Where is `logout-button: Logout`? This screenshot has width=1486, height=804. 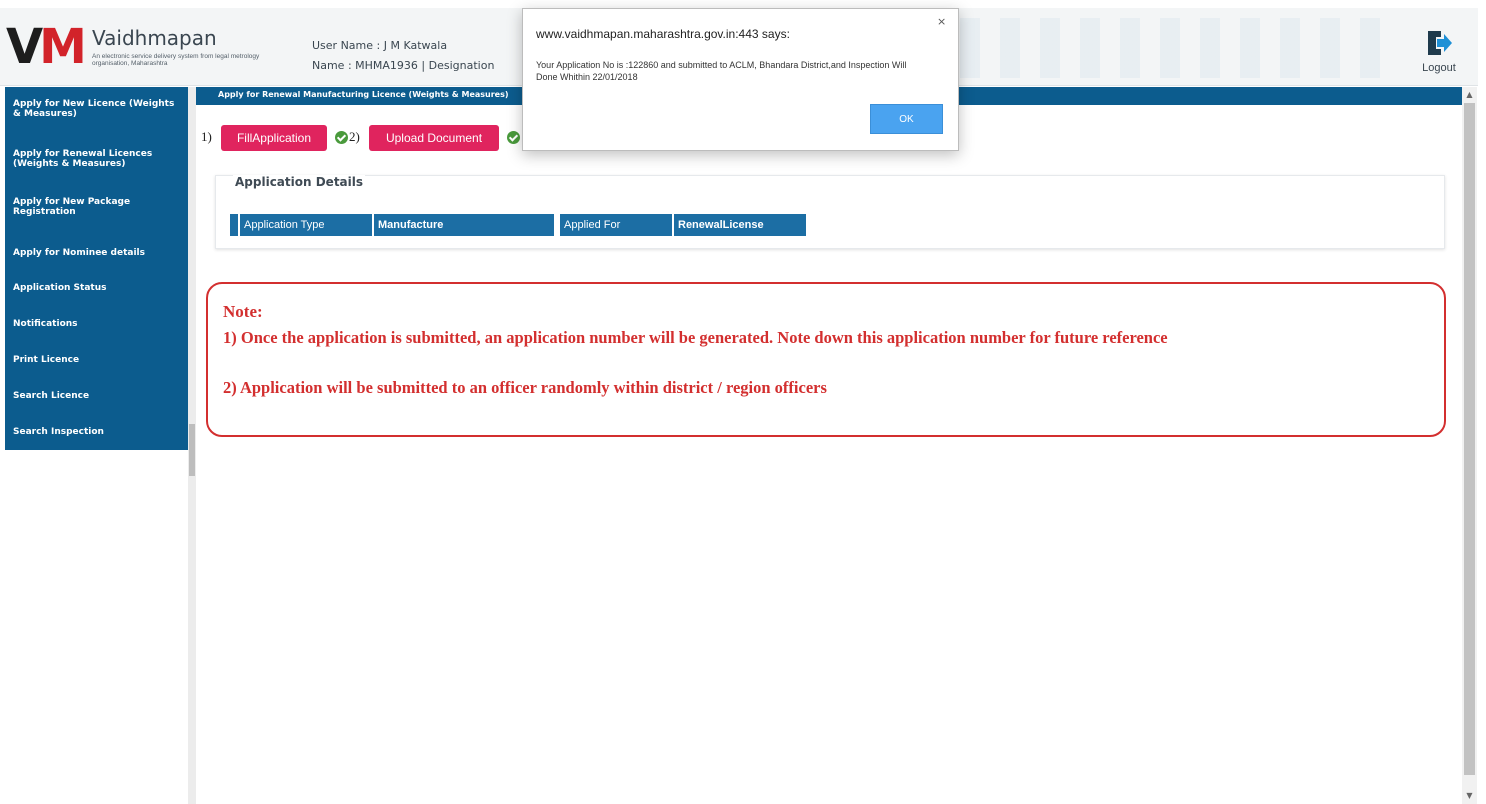 logout-button: Logout is located at coordinates (1439, 54).